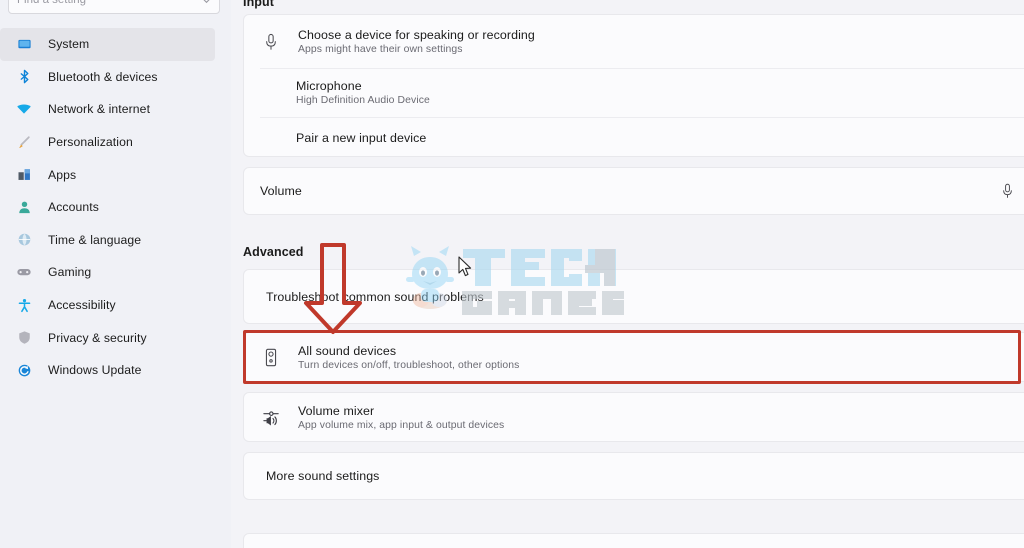 This screenshot has height=548, width=1024. What do you see at coordinates (24, 370) in the screenshot?
I see `update-icon` at bounding box center [24, 370].